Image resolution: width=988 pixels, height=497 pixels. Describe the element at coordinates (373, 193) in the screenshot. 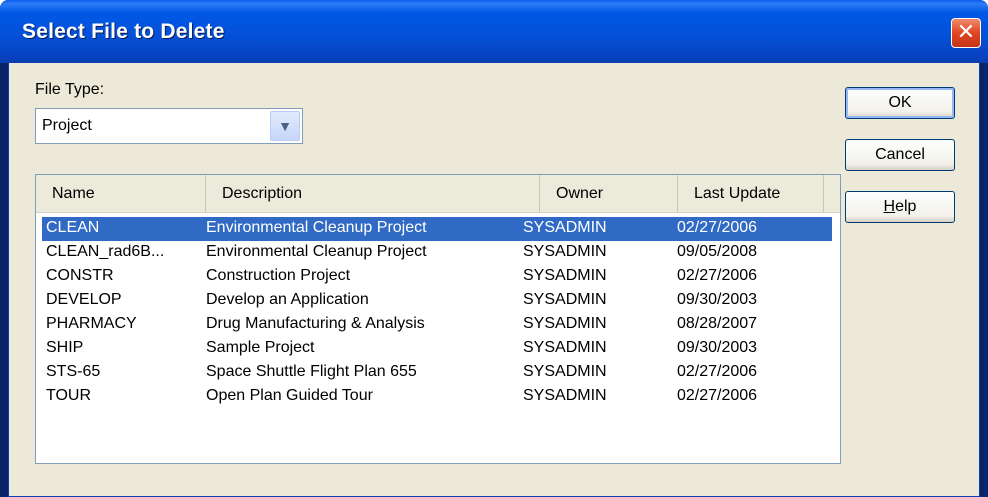

I see `column-header-description: Description` at that location.